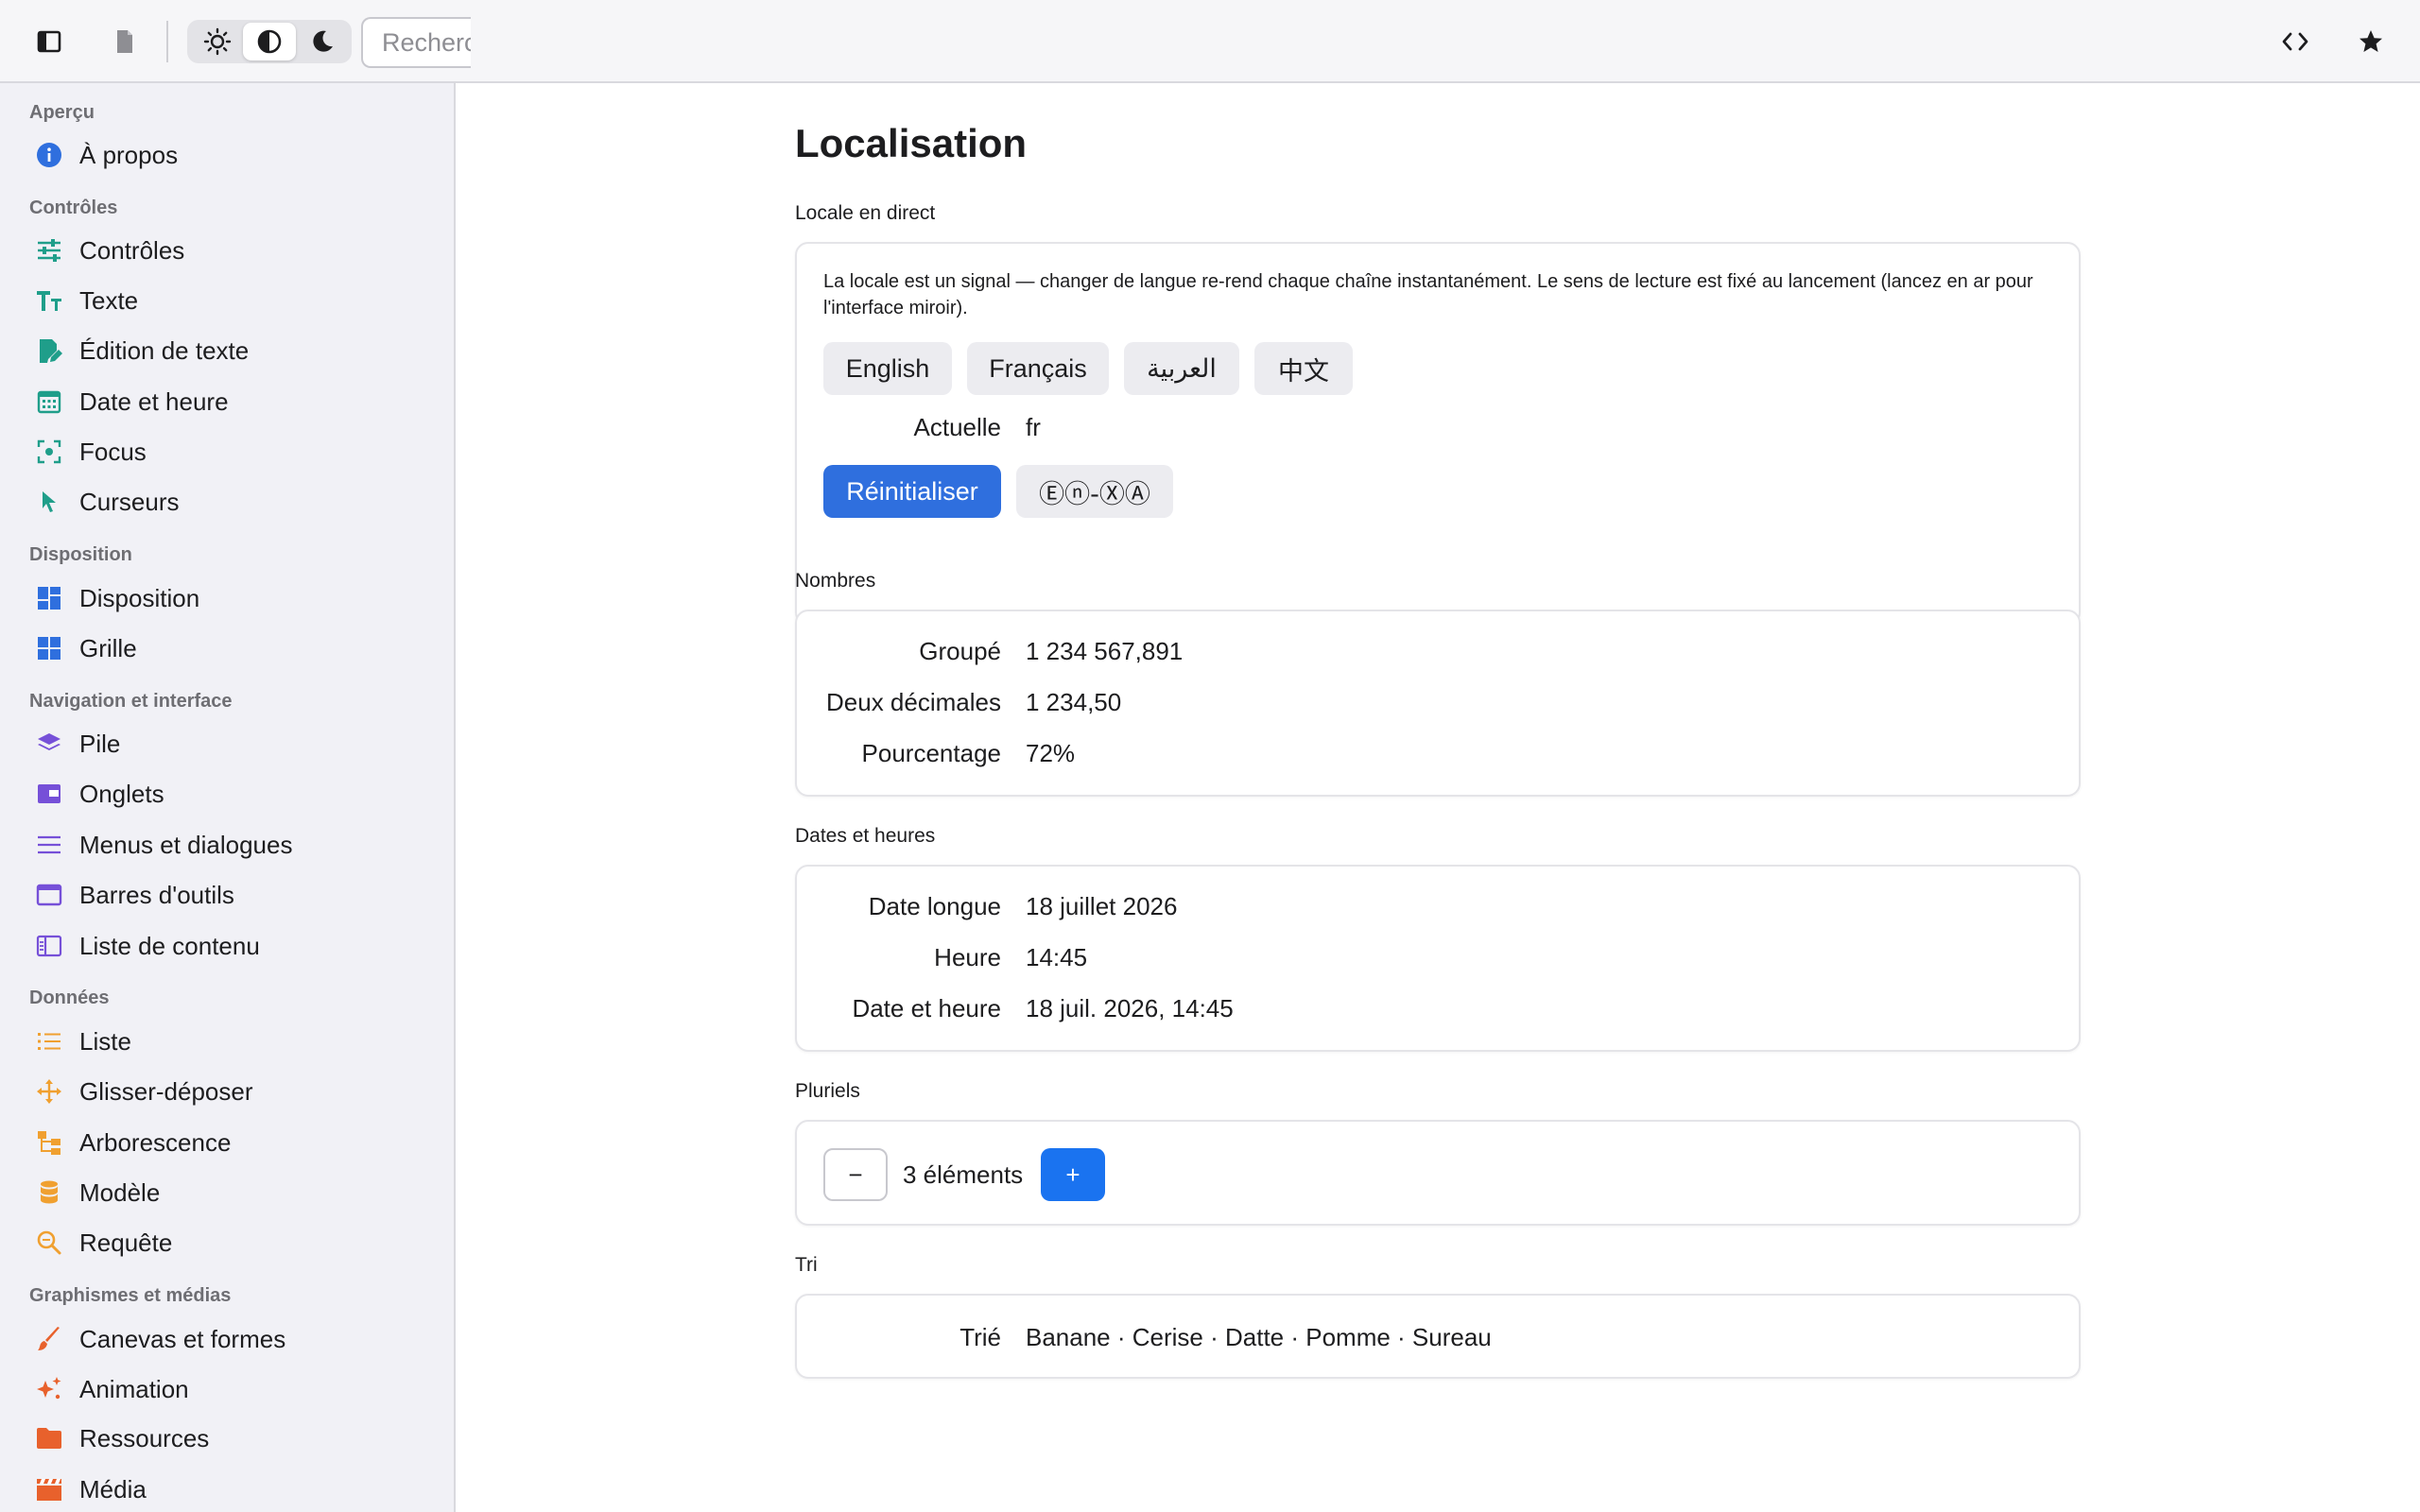  Describe the element at coordinates (835, 581) in the screenshot. I see `group-label: Nombres` at that location.